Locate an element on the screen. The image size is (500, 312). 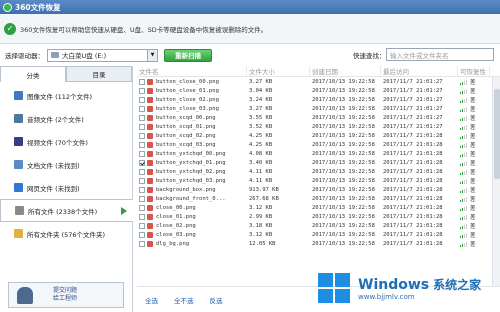
select-none-link: 全不选 is located at coordinates (184, 300).